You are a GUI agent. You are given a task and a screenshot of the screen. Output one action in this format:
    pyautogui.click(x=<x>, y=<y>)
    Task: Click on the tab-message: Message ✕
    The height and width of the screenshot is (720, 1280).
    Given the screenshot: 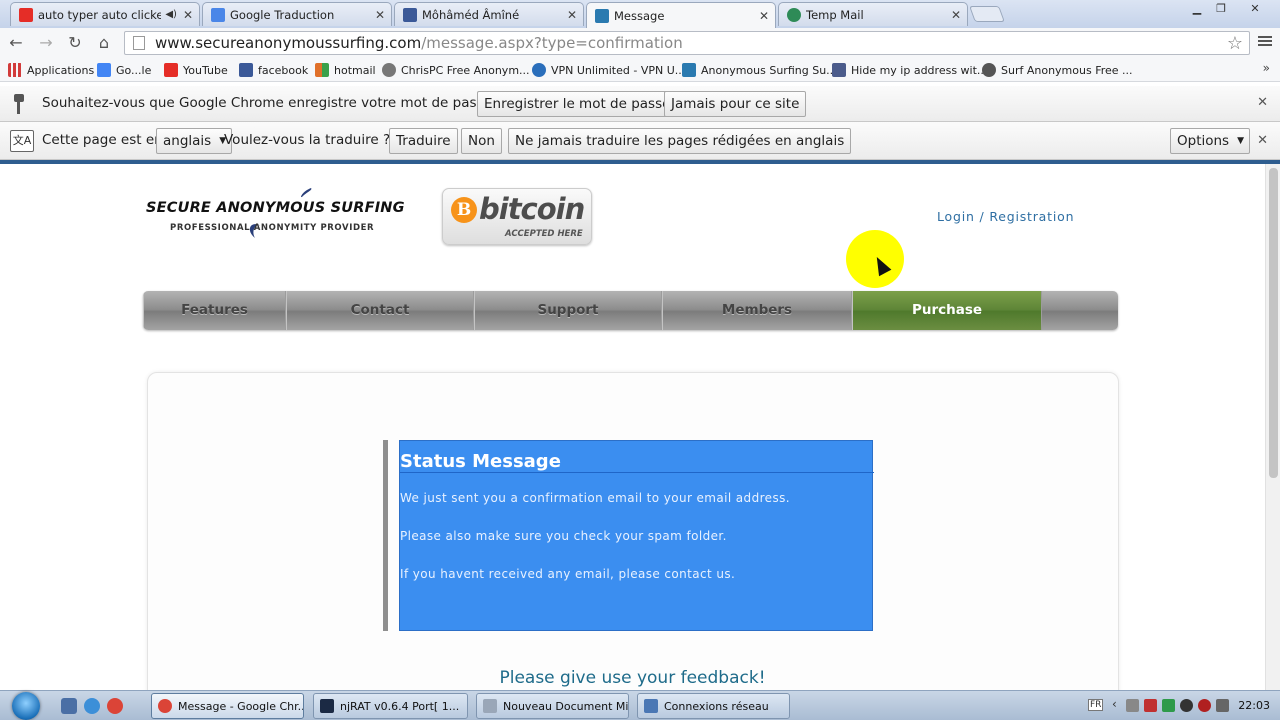 What is the action you would take?
    pyautogui.click(x=681, y=15)
    